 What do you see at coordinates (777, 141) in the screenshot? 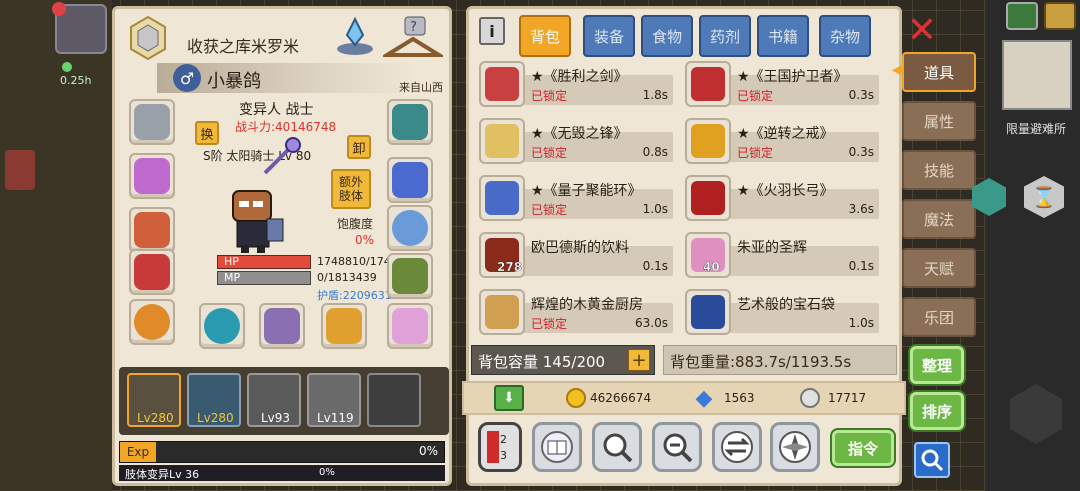
I see `inventory-item: ★《逆转之戒》 已锁定 0.3s` at bounding box center [777, 141].